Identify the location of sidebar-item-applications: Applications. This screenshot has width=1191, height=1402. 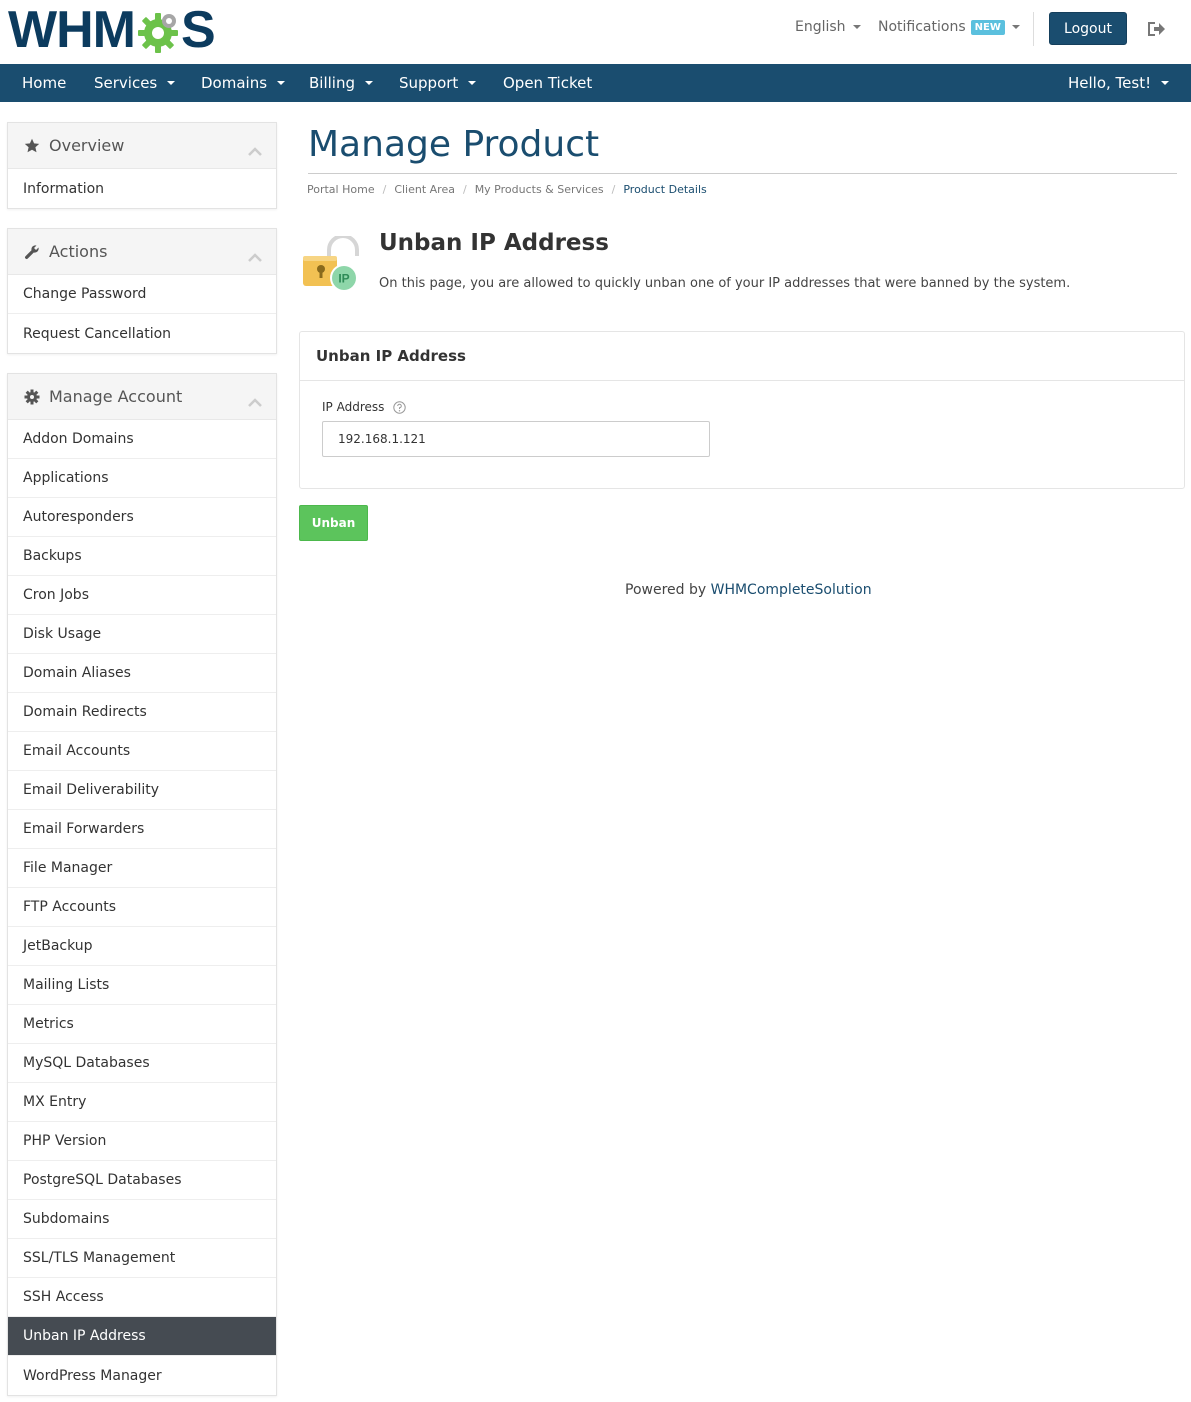
(142, 478).